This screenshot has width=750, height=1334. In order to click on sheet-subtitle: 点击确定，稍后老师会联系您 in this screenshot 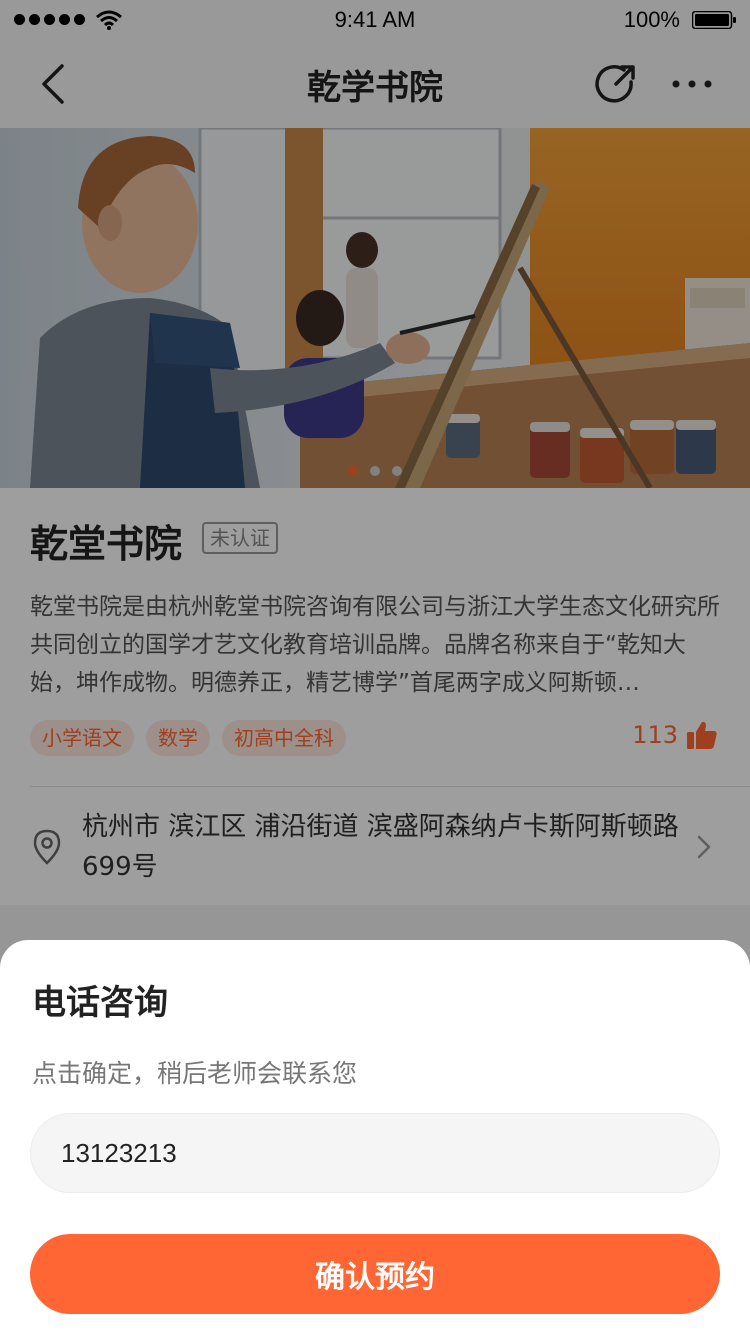, I will do `click(195, 1073)`.